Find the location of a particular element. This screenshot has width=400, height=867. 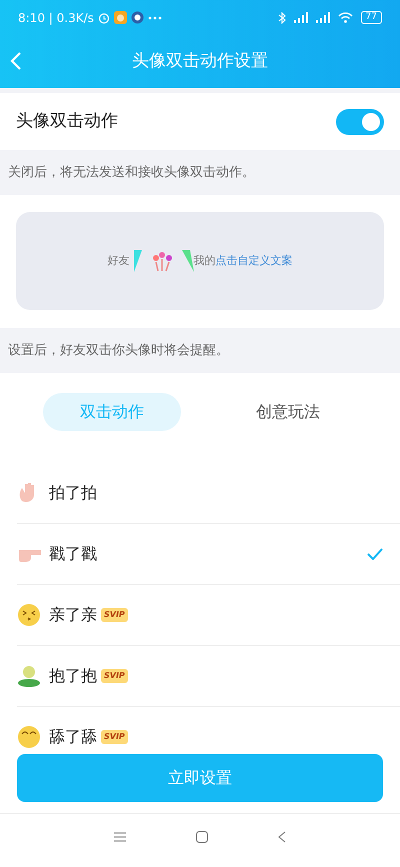

face-icon is located at coordinates (29, 737).